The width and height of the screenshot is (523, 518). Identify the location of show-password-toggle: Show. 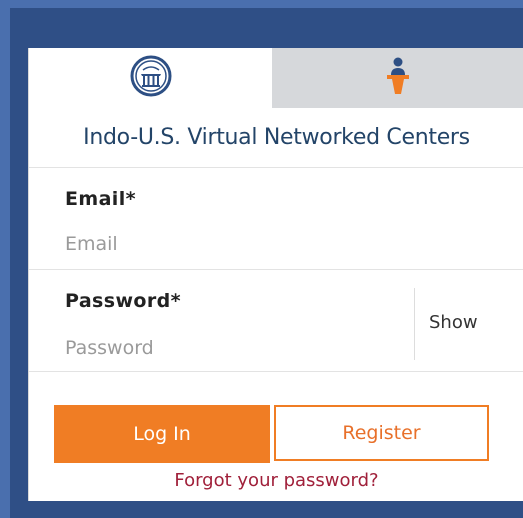
(453, 322).